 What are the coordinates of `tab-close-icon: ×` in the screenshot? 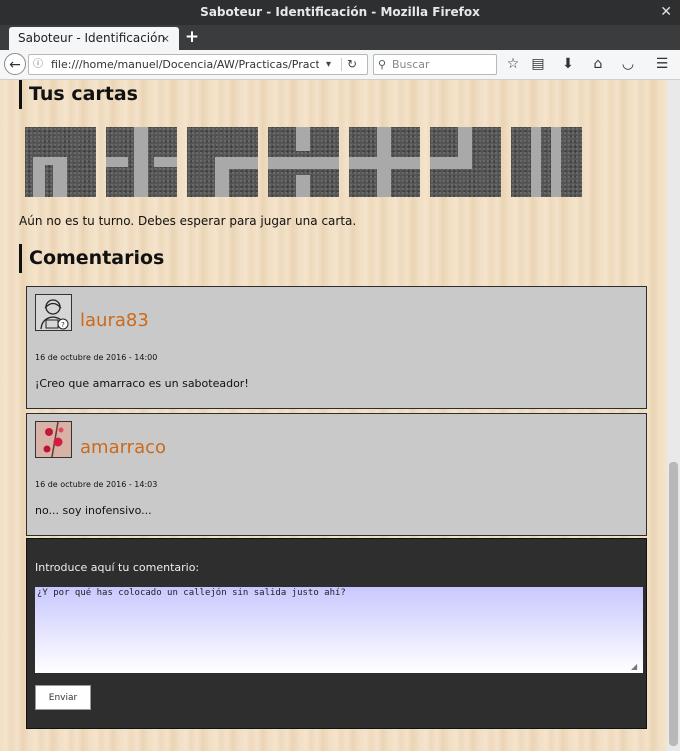 It's located at (165, 38).